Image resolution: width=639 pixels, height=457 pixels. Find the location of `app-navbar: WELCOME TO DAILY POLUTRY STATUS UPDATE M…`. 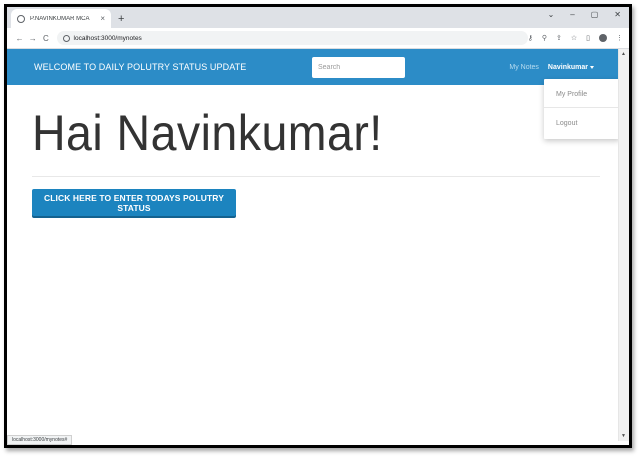

app-navbar: WELCOME TO DAILY POLUTRY STATUS UPDATE M… is located at coordinates (312, 67).